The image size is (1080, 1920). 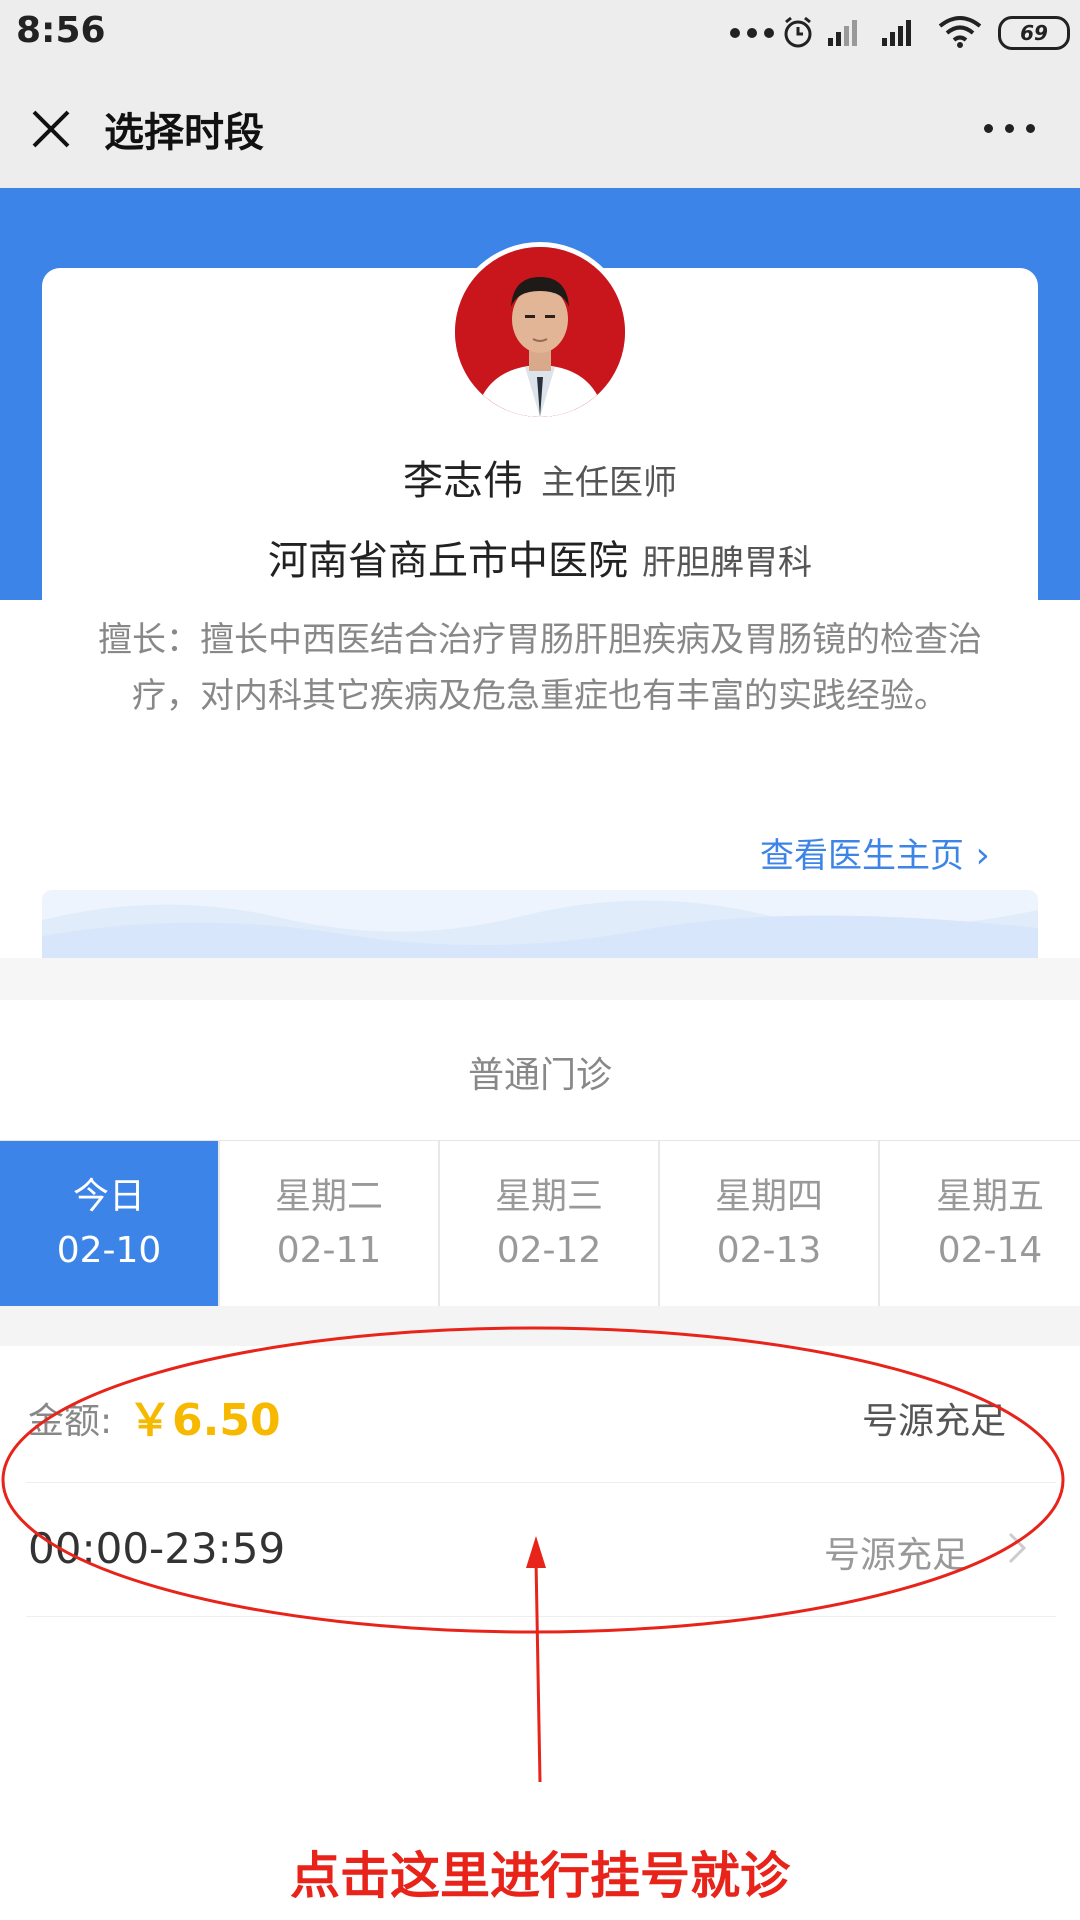 What do you see at coordinates (184, 133) in the screenshot?
I see `page-title: 选择时段` at bounding box center [184, 133].